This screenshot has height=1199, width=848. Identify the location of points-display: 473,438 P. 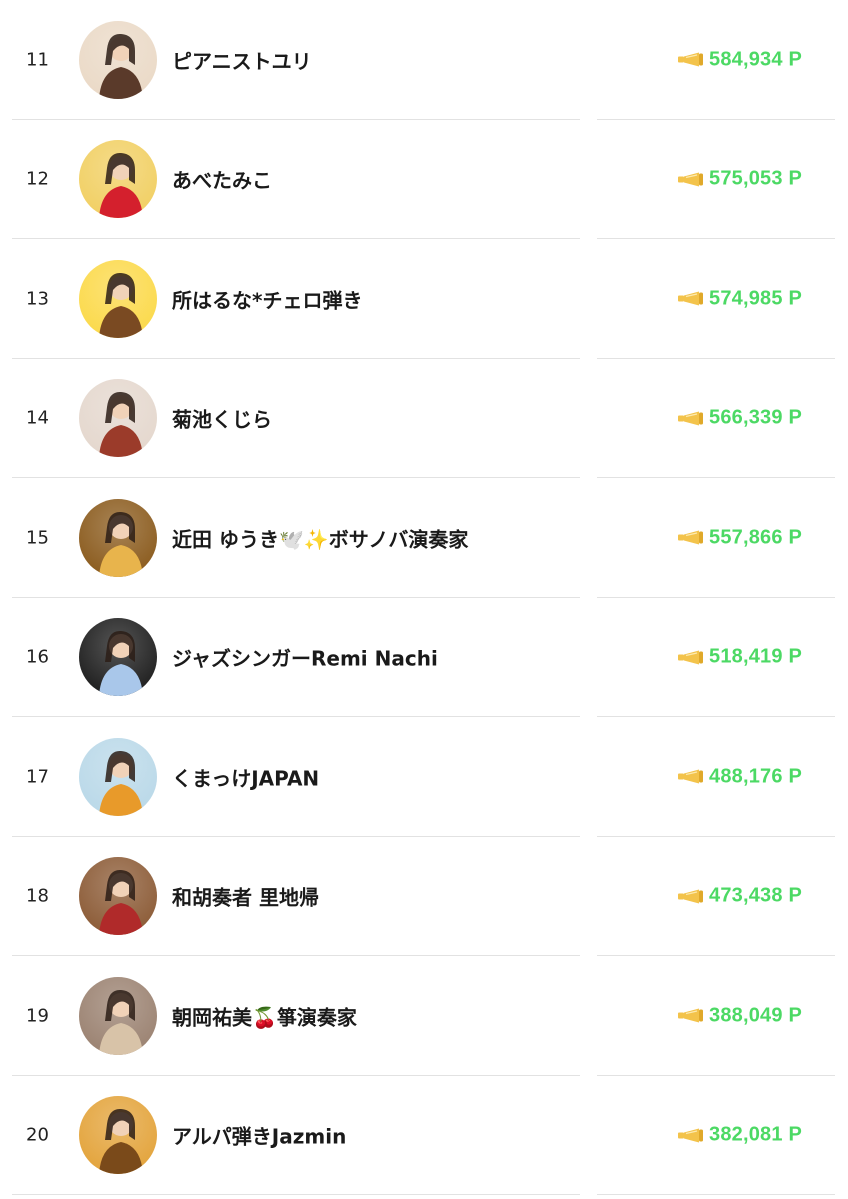
(739, 896).